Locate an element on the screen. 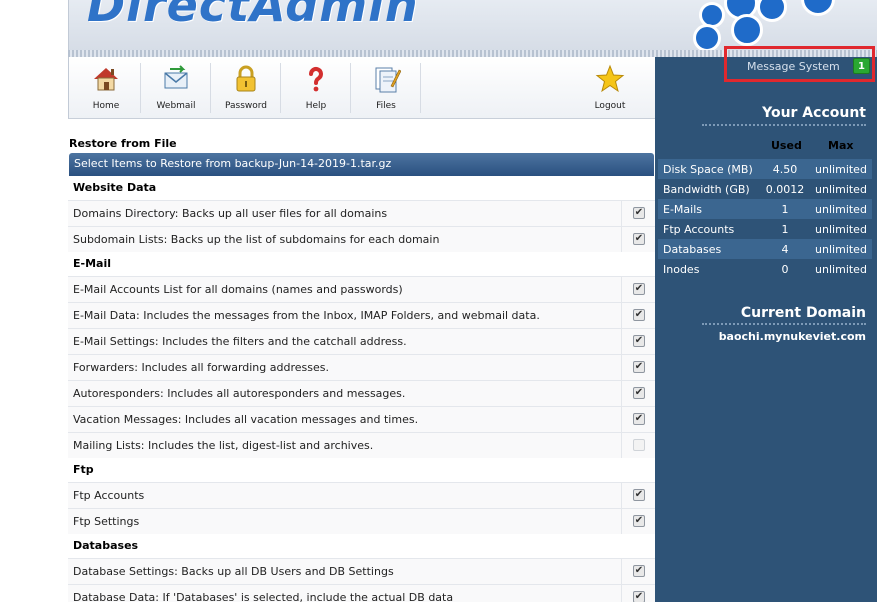  toolbar-label: Help is located at coordinates (316, 106).